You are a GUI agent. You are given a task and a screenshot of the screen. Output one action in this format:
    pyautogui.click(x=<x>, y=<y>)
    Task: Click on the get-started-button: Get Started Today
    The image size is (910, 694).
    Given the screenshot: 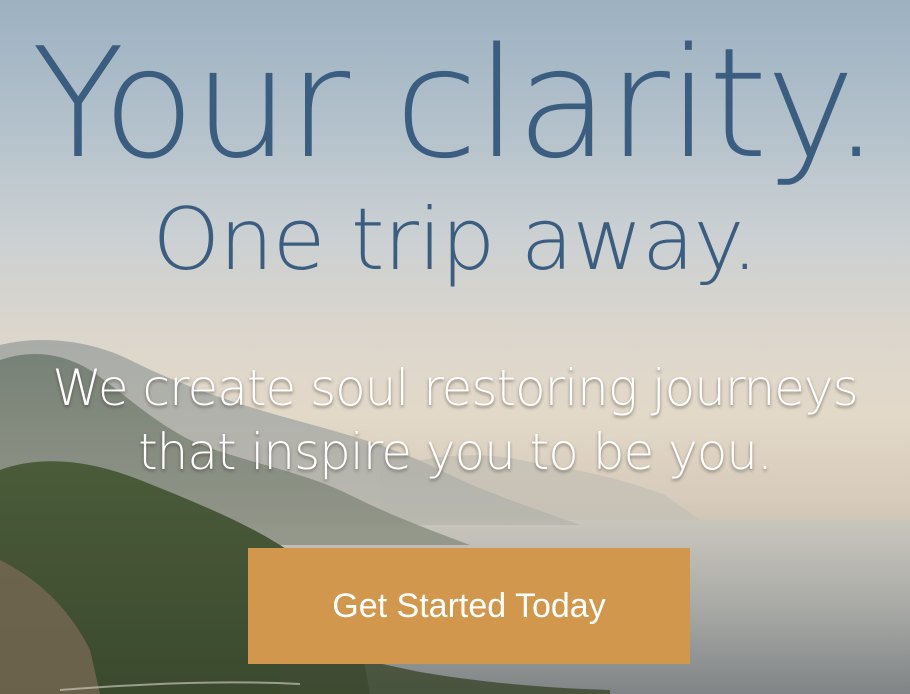 What is the action you would take?
    pyautogui.click(x=469, y=606)
    